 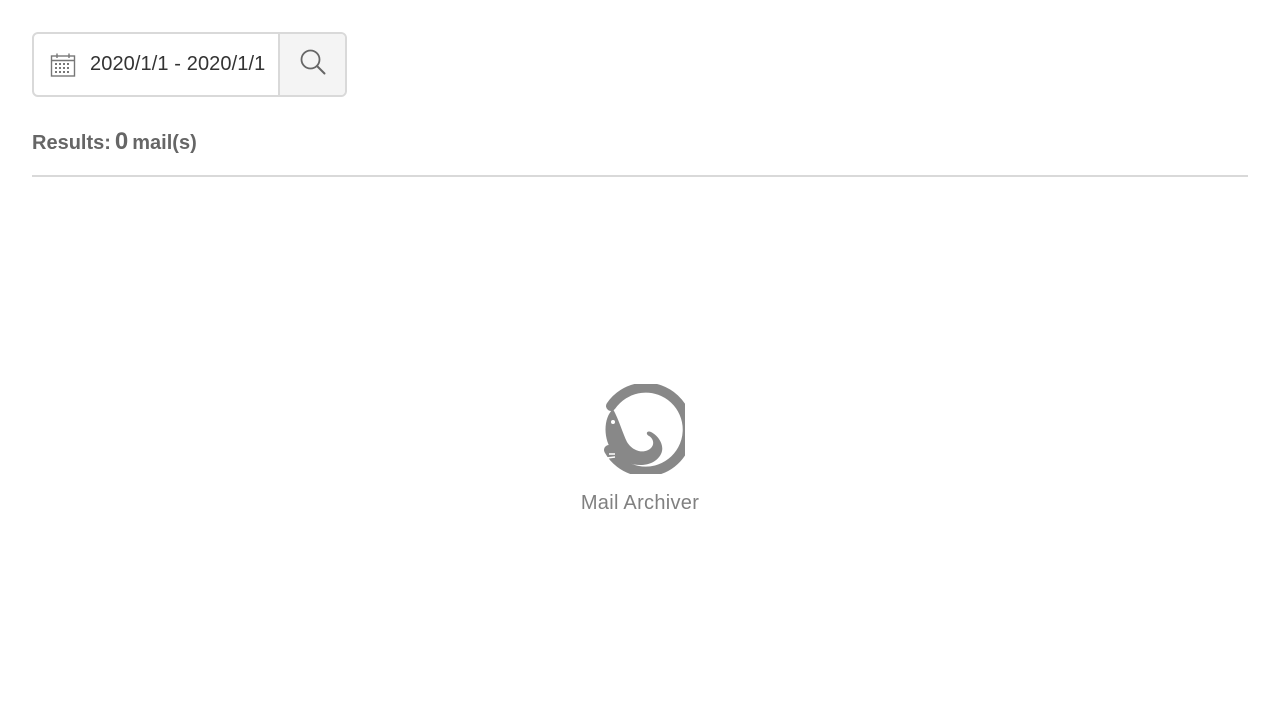 I want to click on seal-logo-icon, so click(x=644, y=429).